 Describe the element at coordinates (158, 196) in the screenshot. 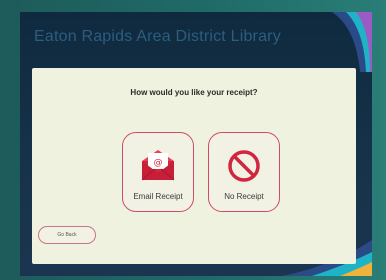

I see `email-receipt-label: Email Receipt` at that location.